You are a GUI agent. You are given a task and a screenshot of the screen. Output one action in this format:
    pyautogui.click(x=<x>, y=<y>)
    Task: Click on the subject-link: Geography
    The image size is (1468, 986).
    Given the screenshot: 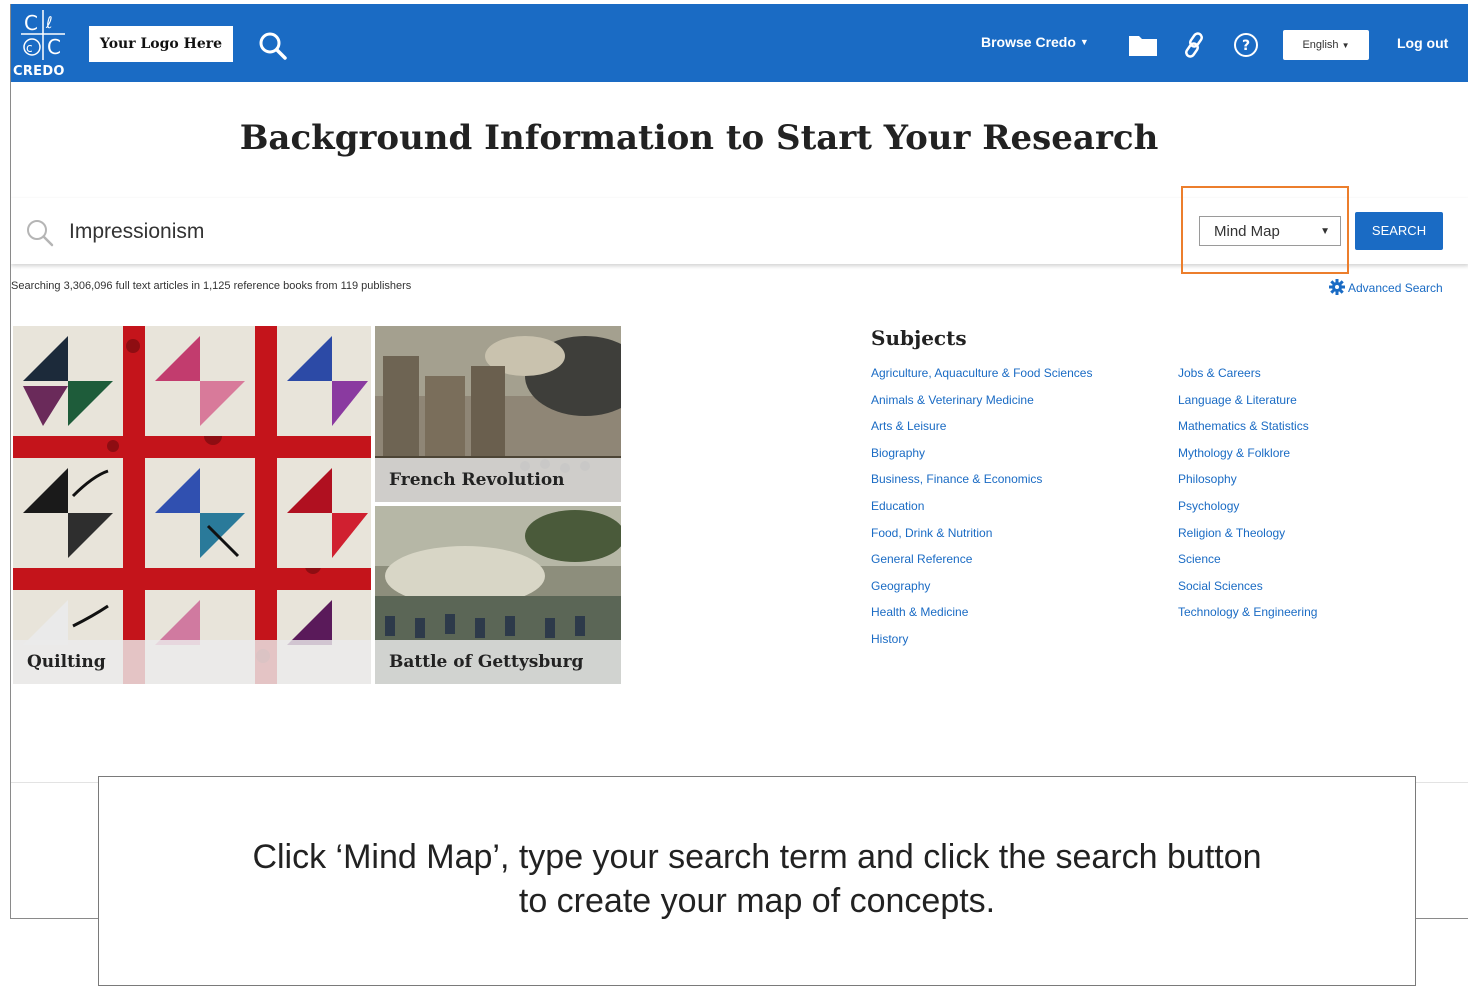 What is the action you would take?
    pyautogui.click(x=981, y=592)
    